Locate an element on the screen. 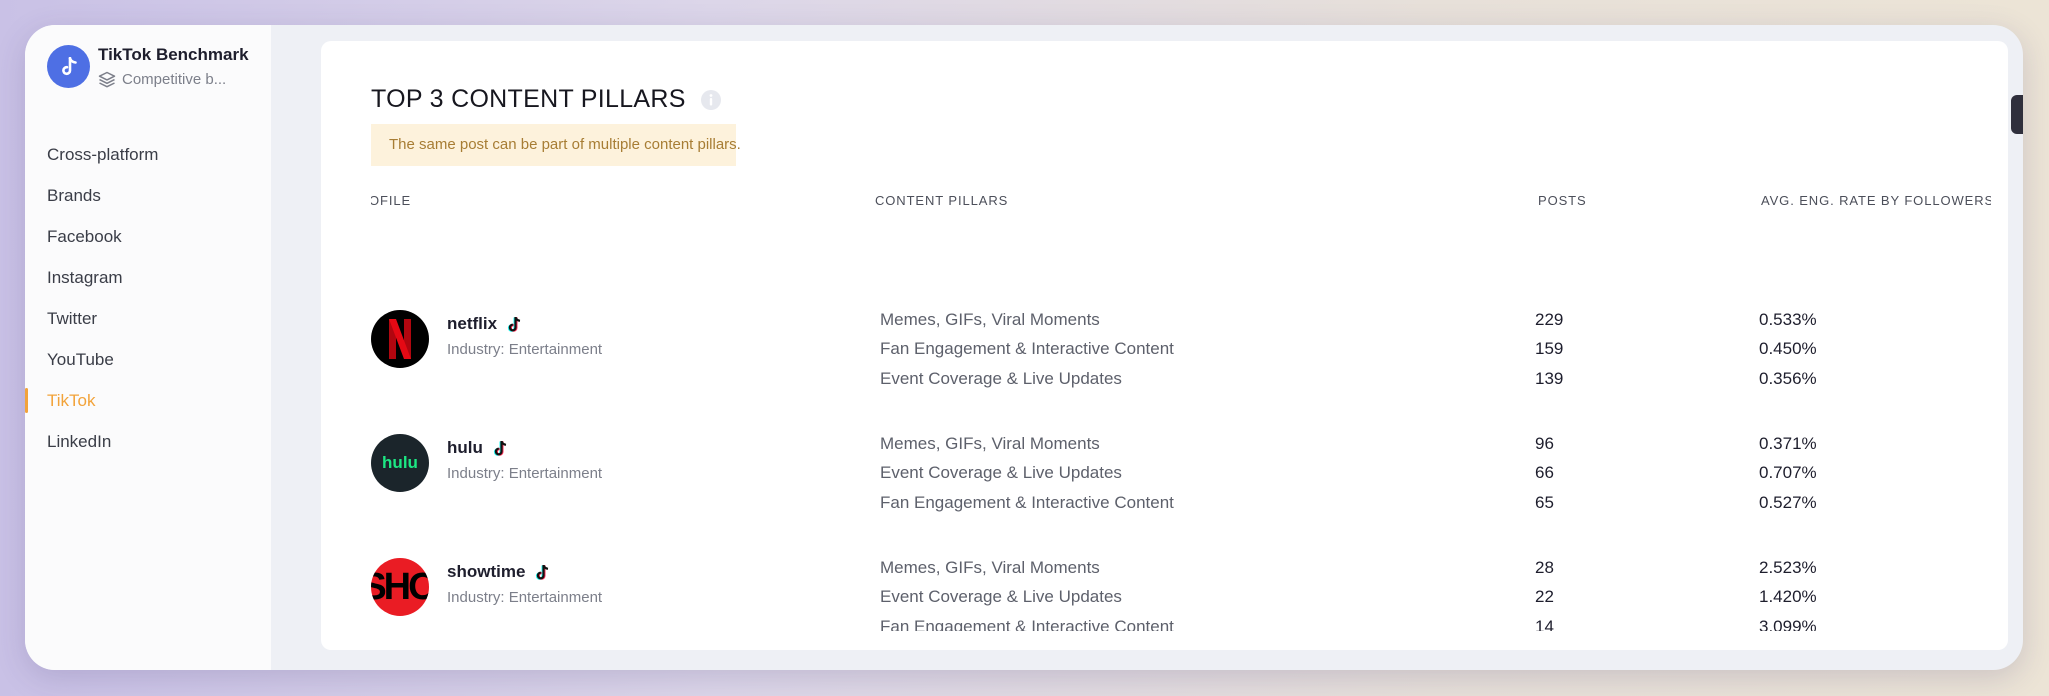 This screenshot has width=2049, height=696. profile-name: showtime is located at coordinates (486, 572).